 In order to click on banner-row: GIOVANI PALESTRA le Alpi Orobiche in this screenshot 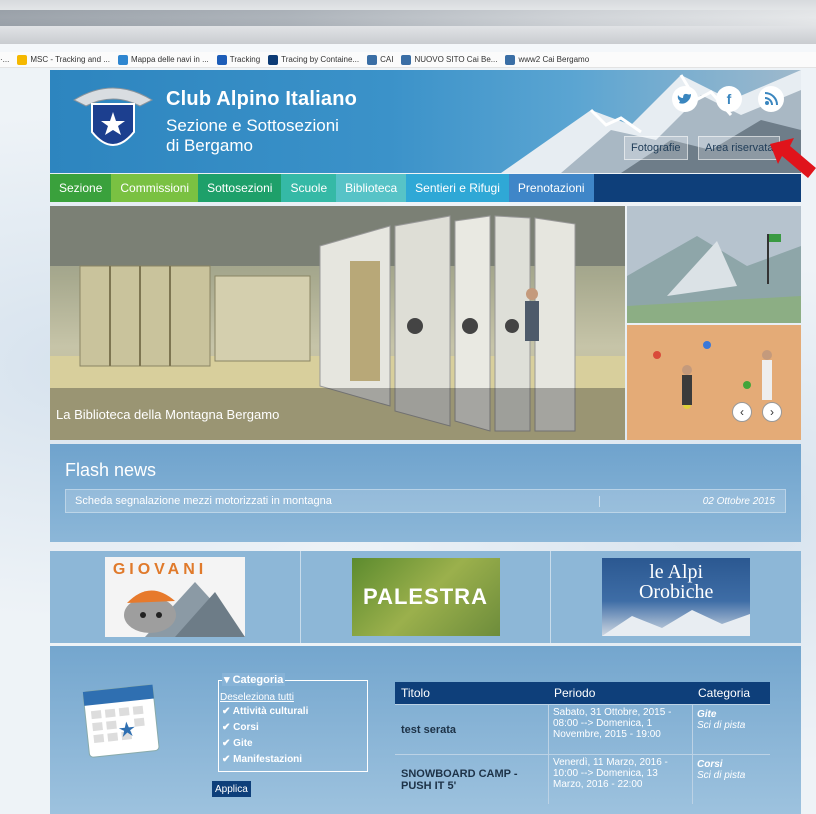, I will do `click(425, 597)`.